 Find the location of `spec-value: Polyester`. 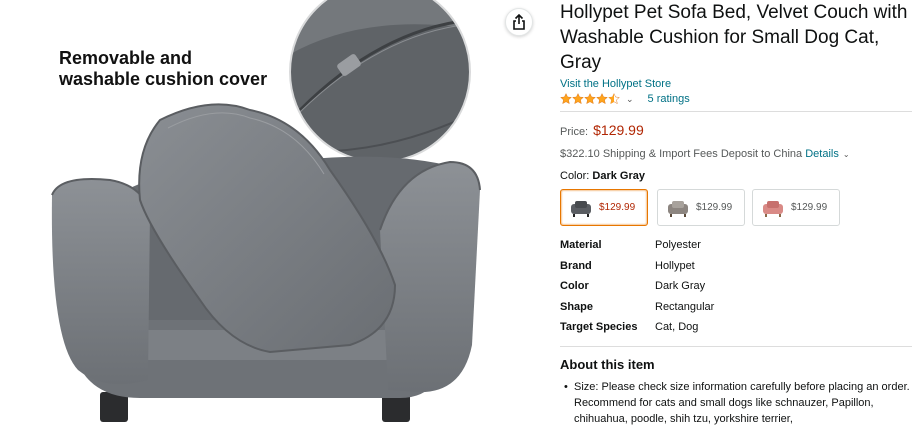

spec-value: Polyester is located at coordinates (678, 245).